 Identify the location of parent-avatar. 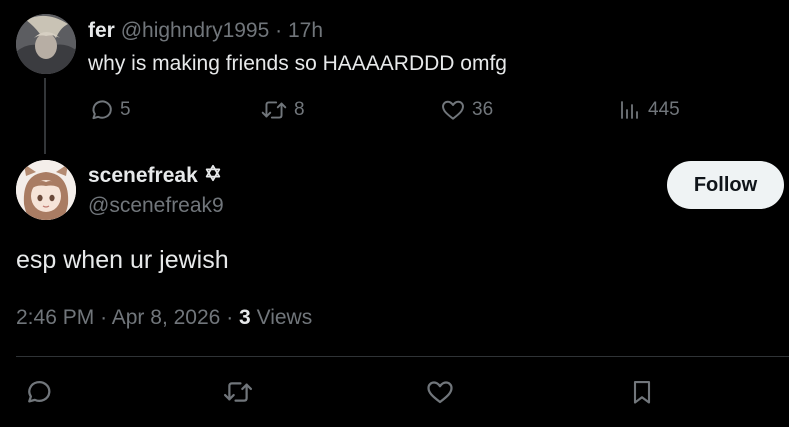
(46, 44).